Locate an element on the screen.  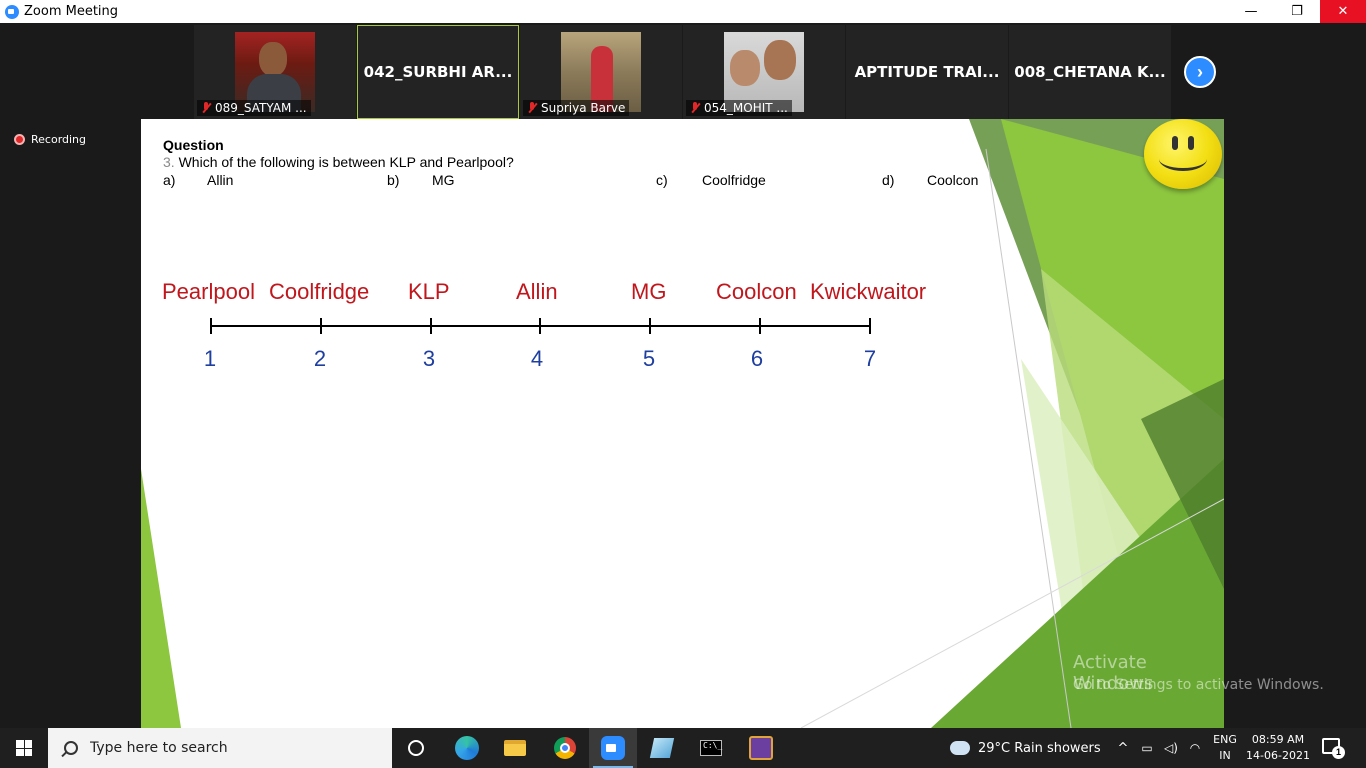
position-number: 3 is located at coordinates (429, 358).